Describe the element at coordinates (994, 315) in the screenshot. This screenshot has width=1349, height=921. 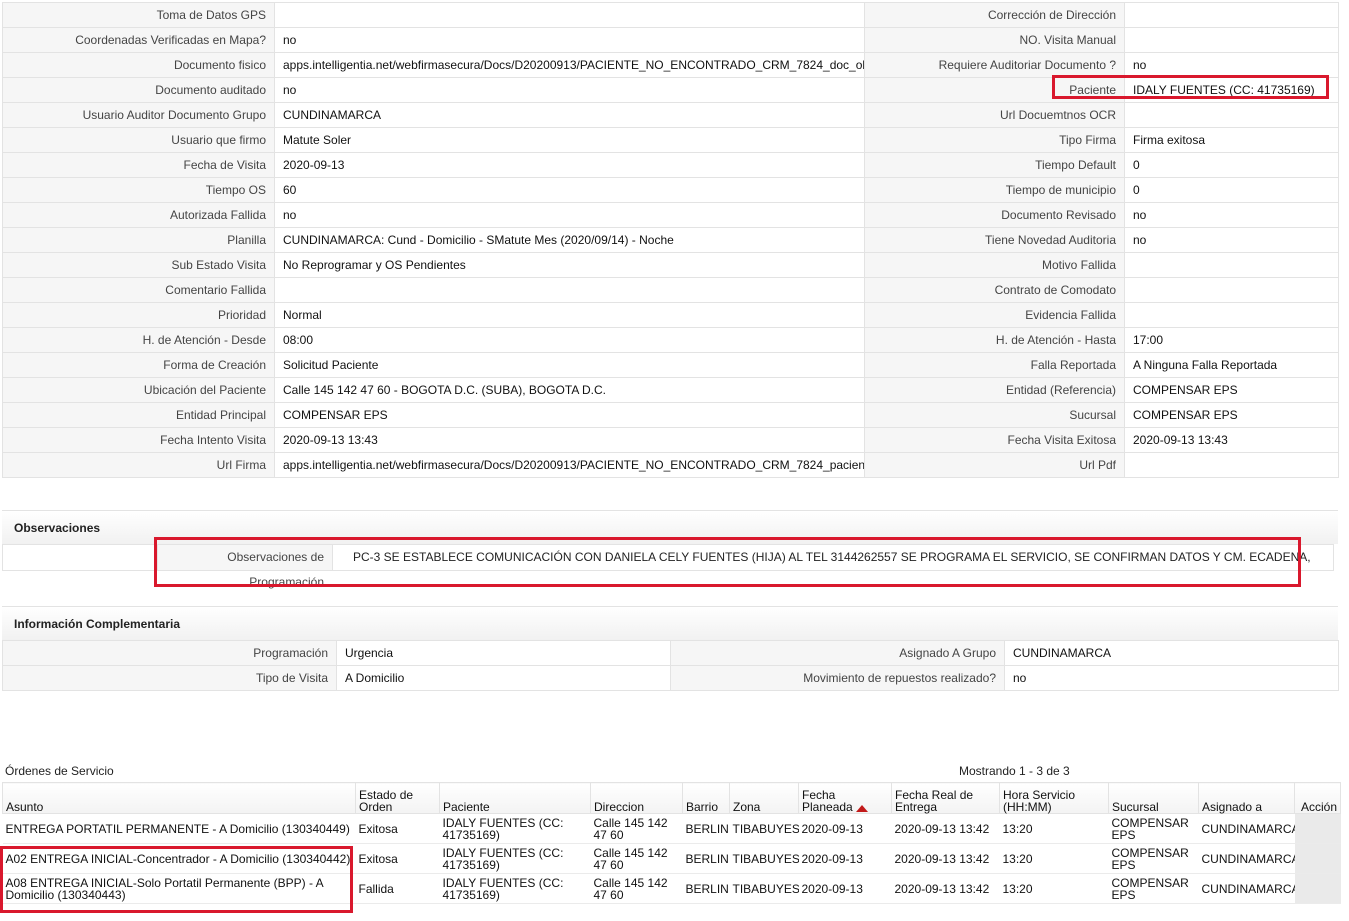
I see `field-label: Evidencia Fallida` at that location.